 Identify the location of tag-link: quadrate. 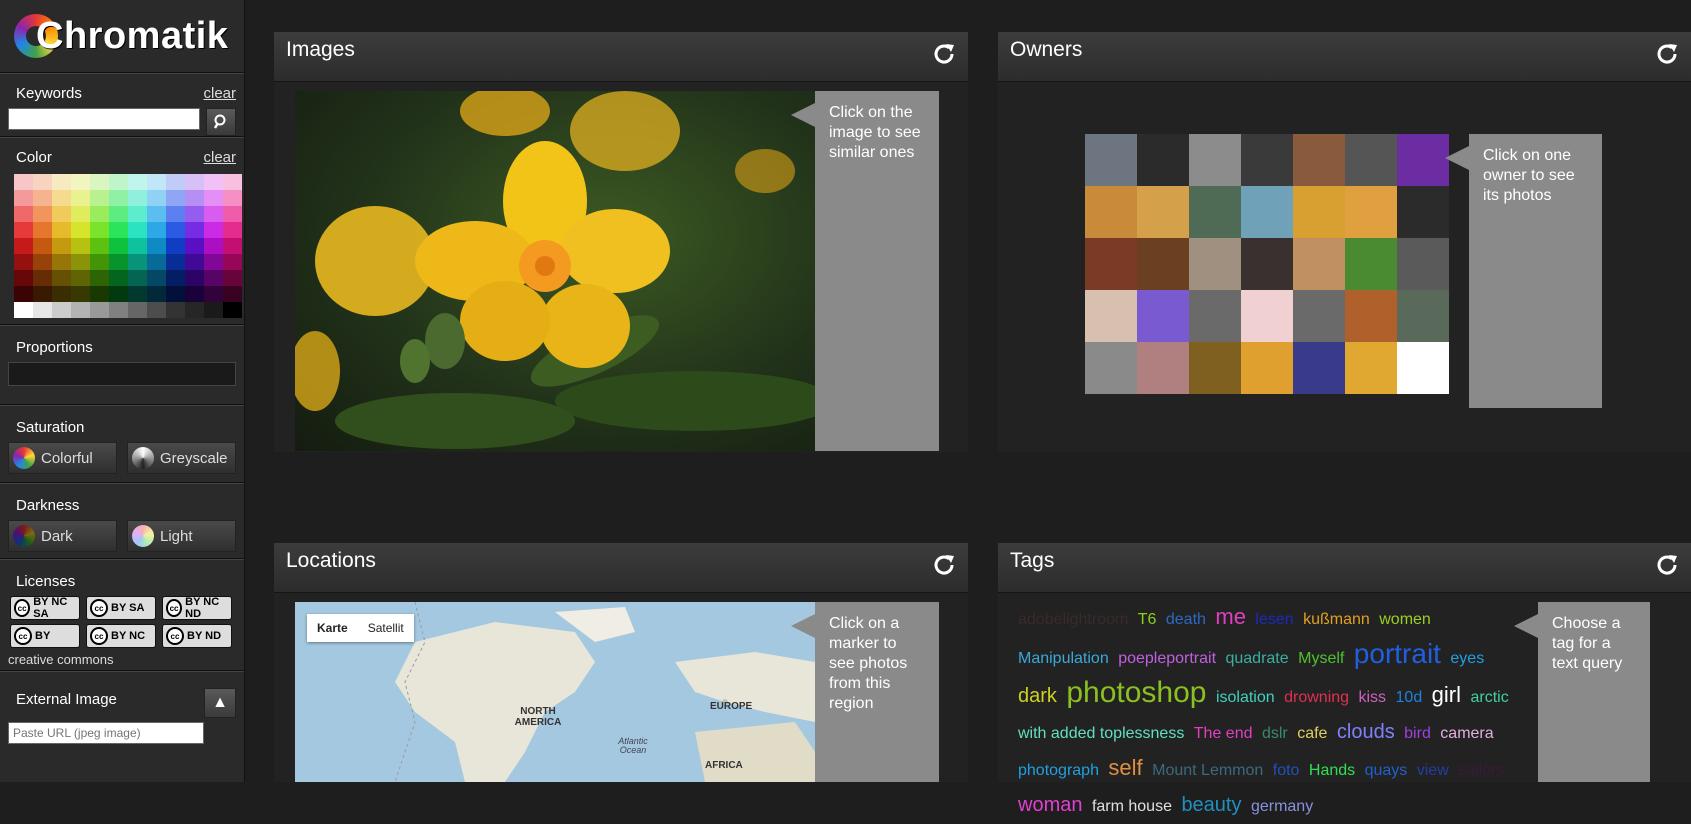
(1256, 658).